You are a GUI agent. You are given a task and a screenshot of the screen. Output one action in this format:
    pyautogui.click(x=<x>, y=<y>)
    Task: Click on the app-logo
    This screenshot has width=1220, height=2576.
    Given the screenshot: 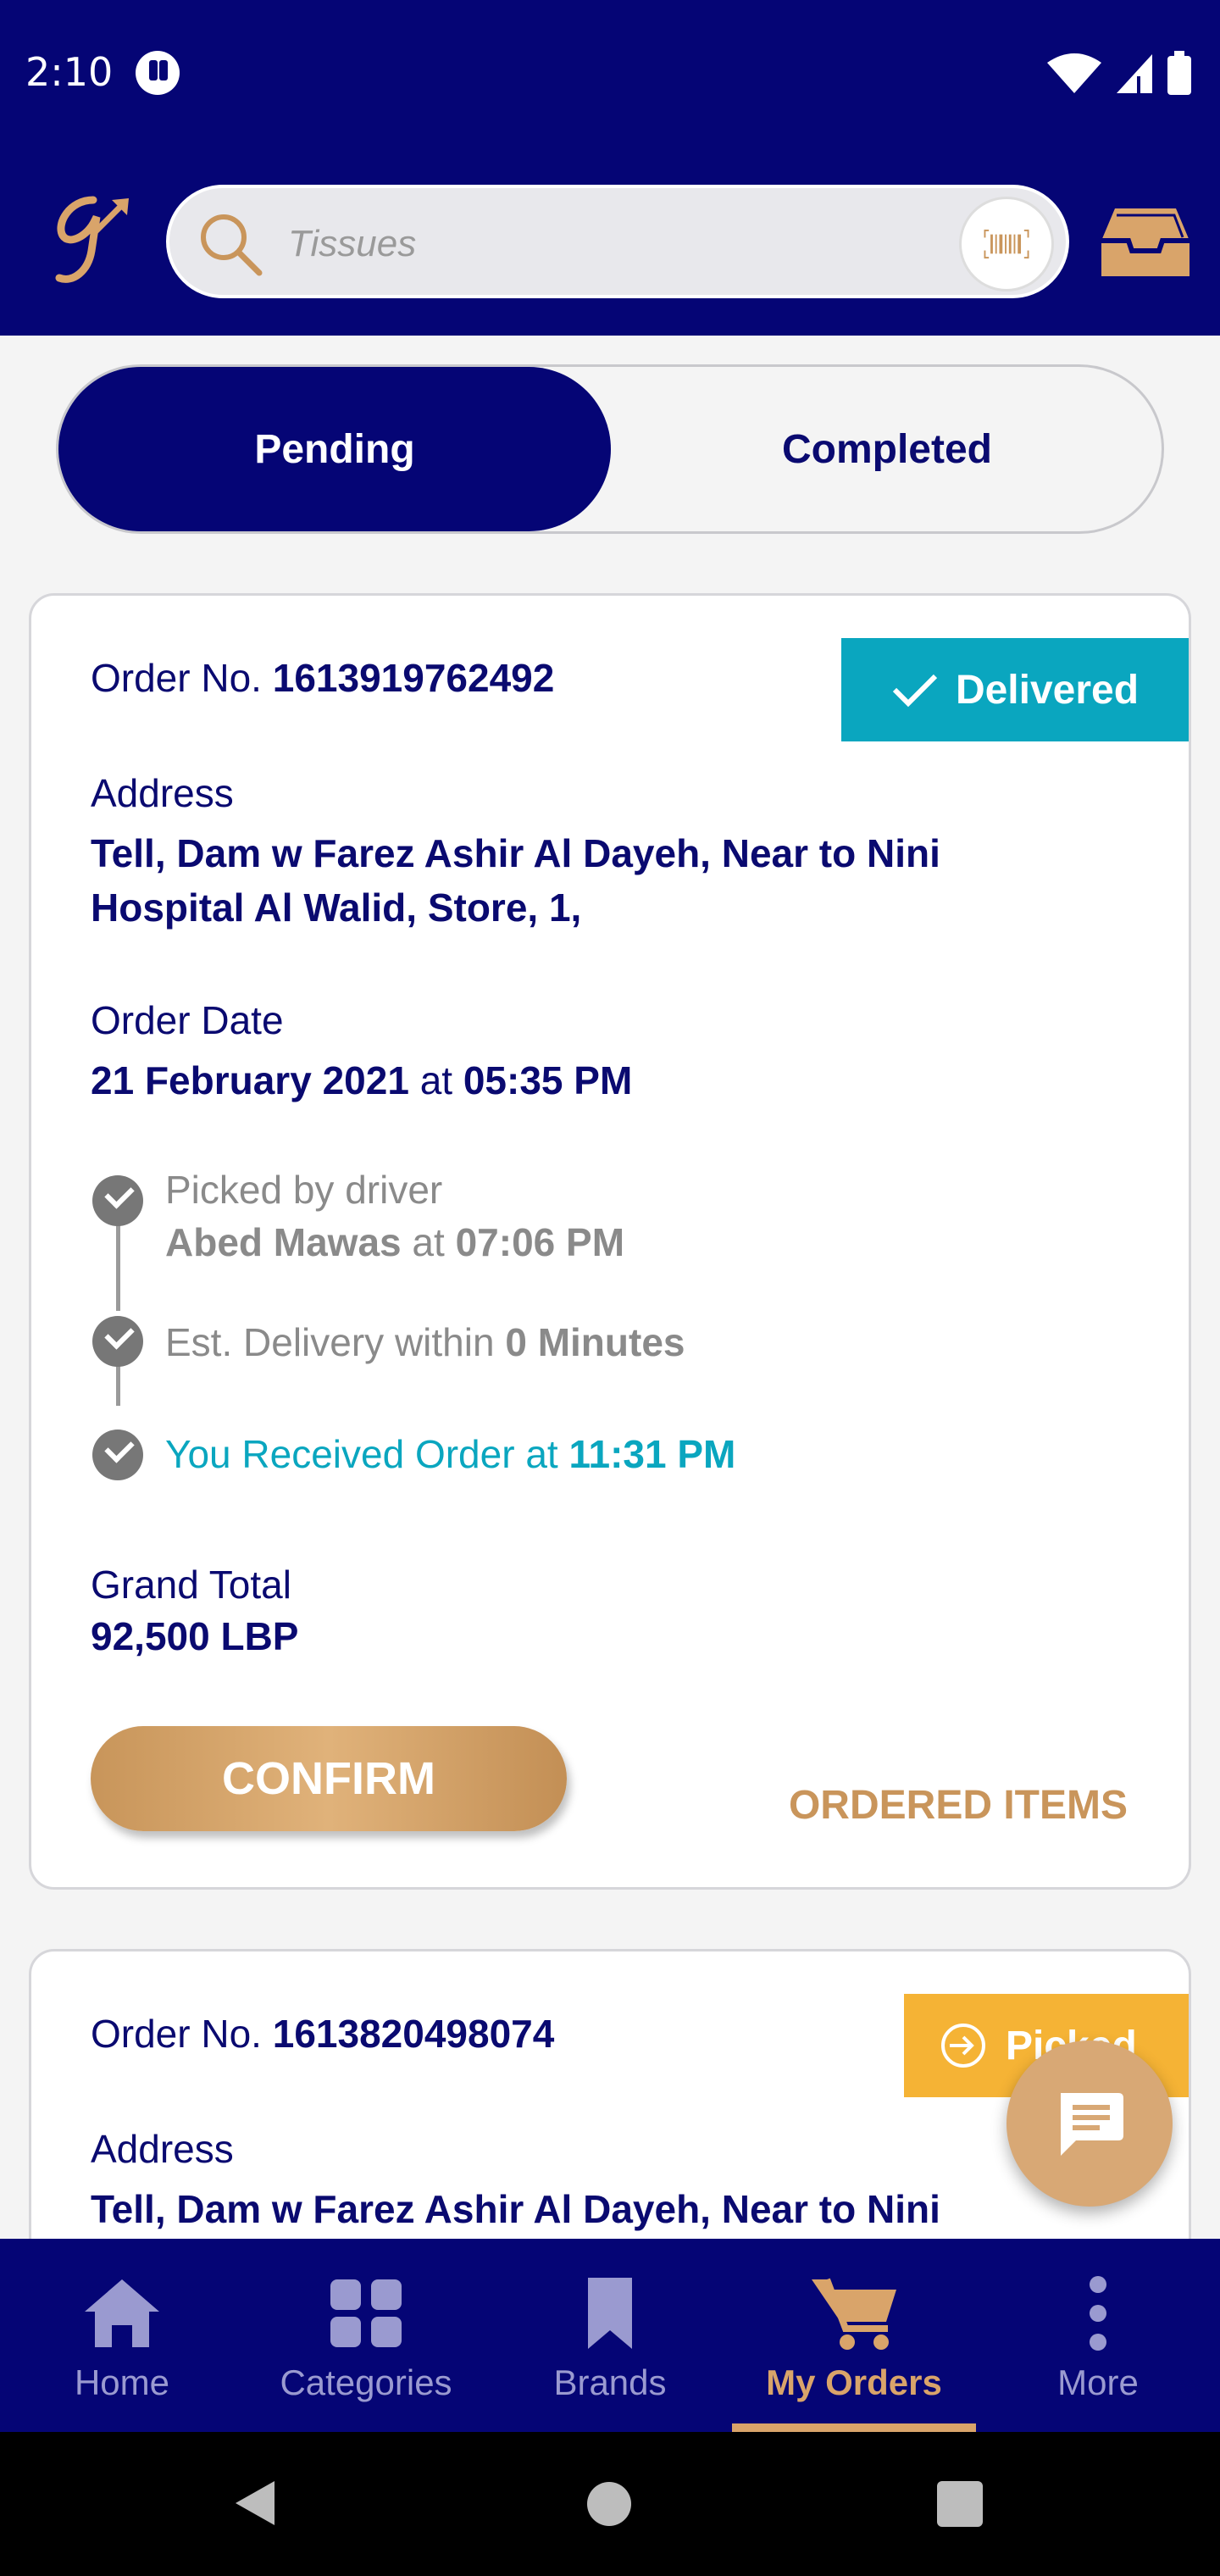 What is the action you would take?
    pyautogui.click(x=90, y=238)
    